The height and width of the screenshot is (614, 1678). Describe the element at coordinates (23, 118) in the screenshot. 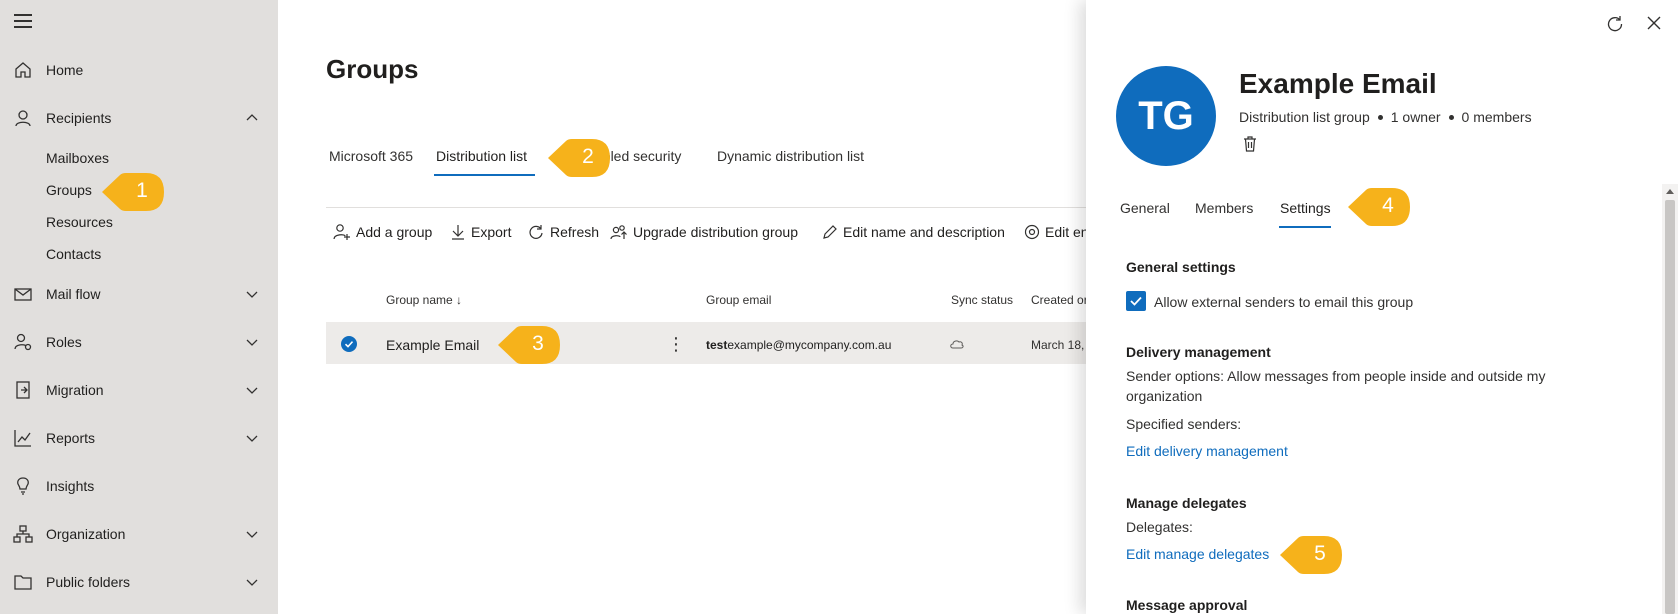

I see `person-icon` at that location.